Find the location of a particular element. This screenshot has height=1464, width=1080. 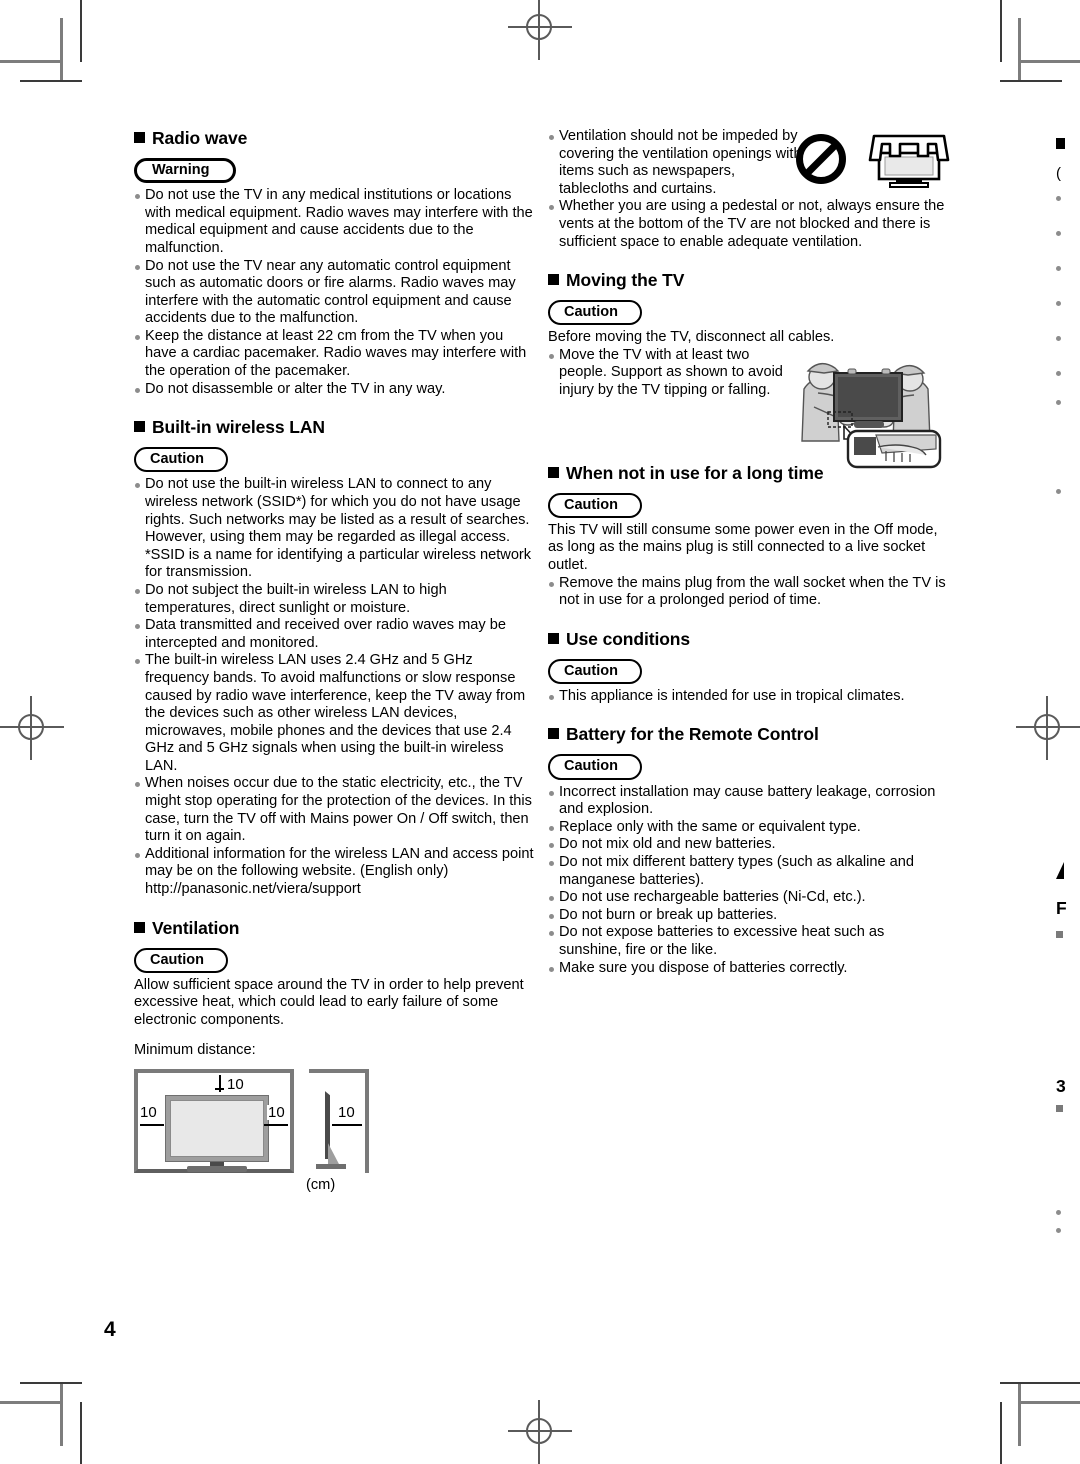

tv-body-icon is located at coordinates (217, 1129).